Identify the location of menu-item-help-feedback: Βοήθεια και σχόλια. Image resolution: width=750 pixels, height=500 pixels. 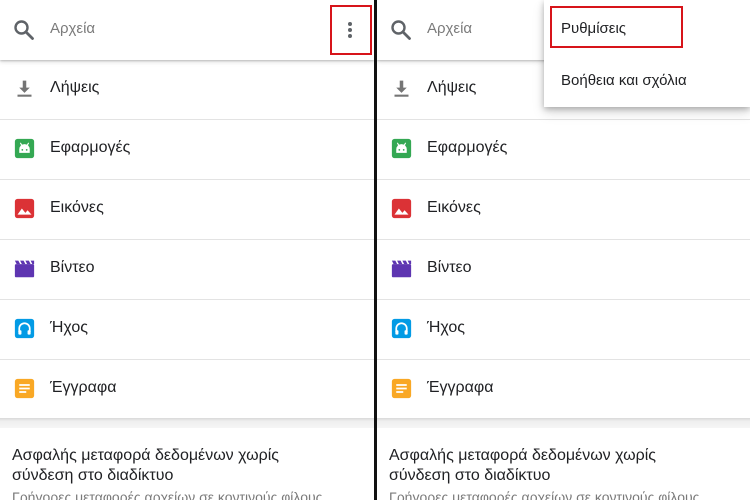
(647, 80).